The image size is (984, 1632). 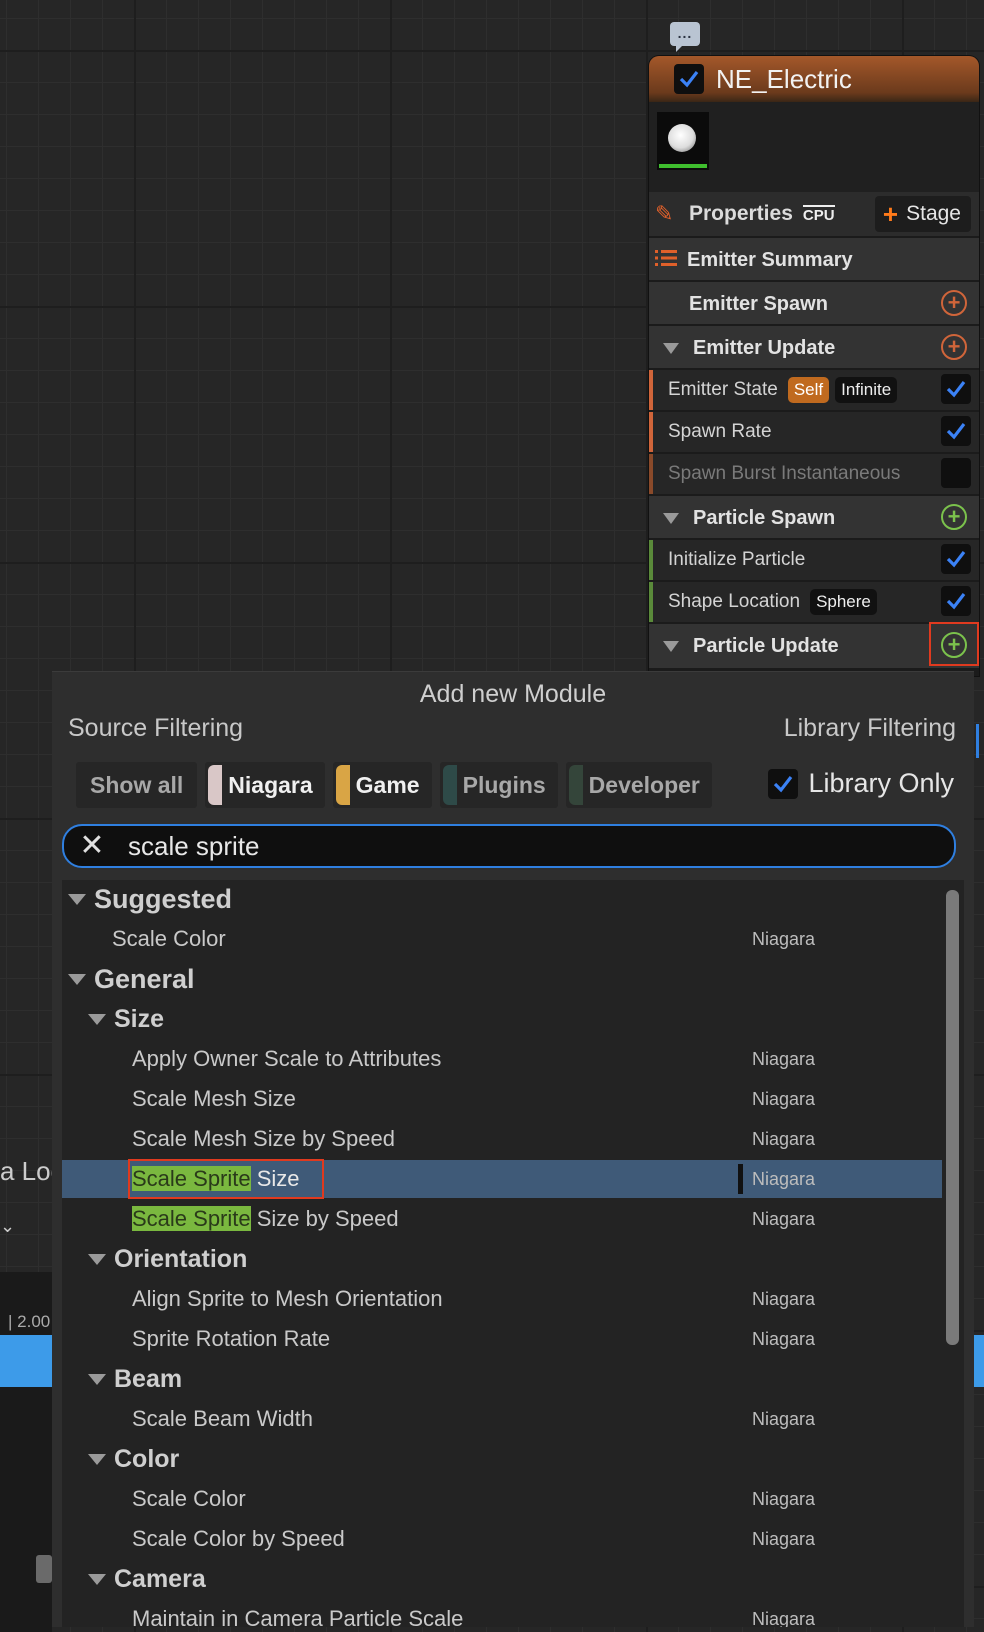 I want to click on emitter-spawn-section: Emitter Spawn +, so click(x=814, y=303).